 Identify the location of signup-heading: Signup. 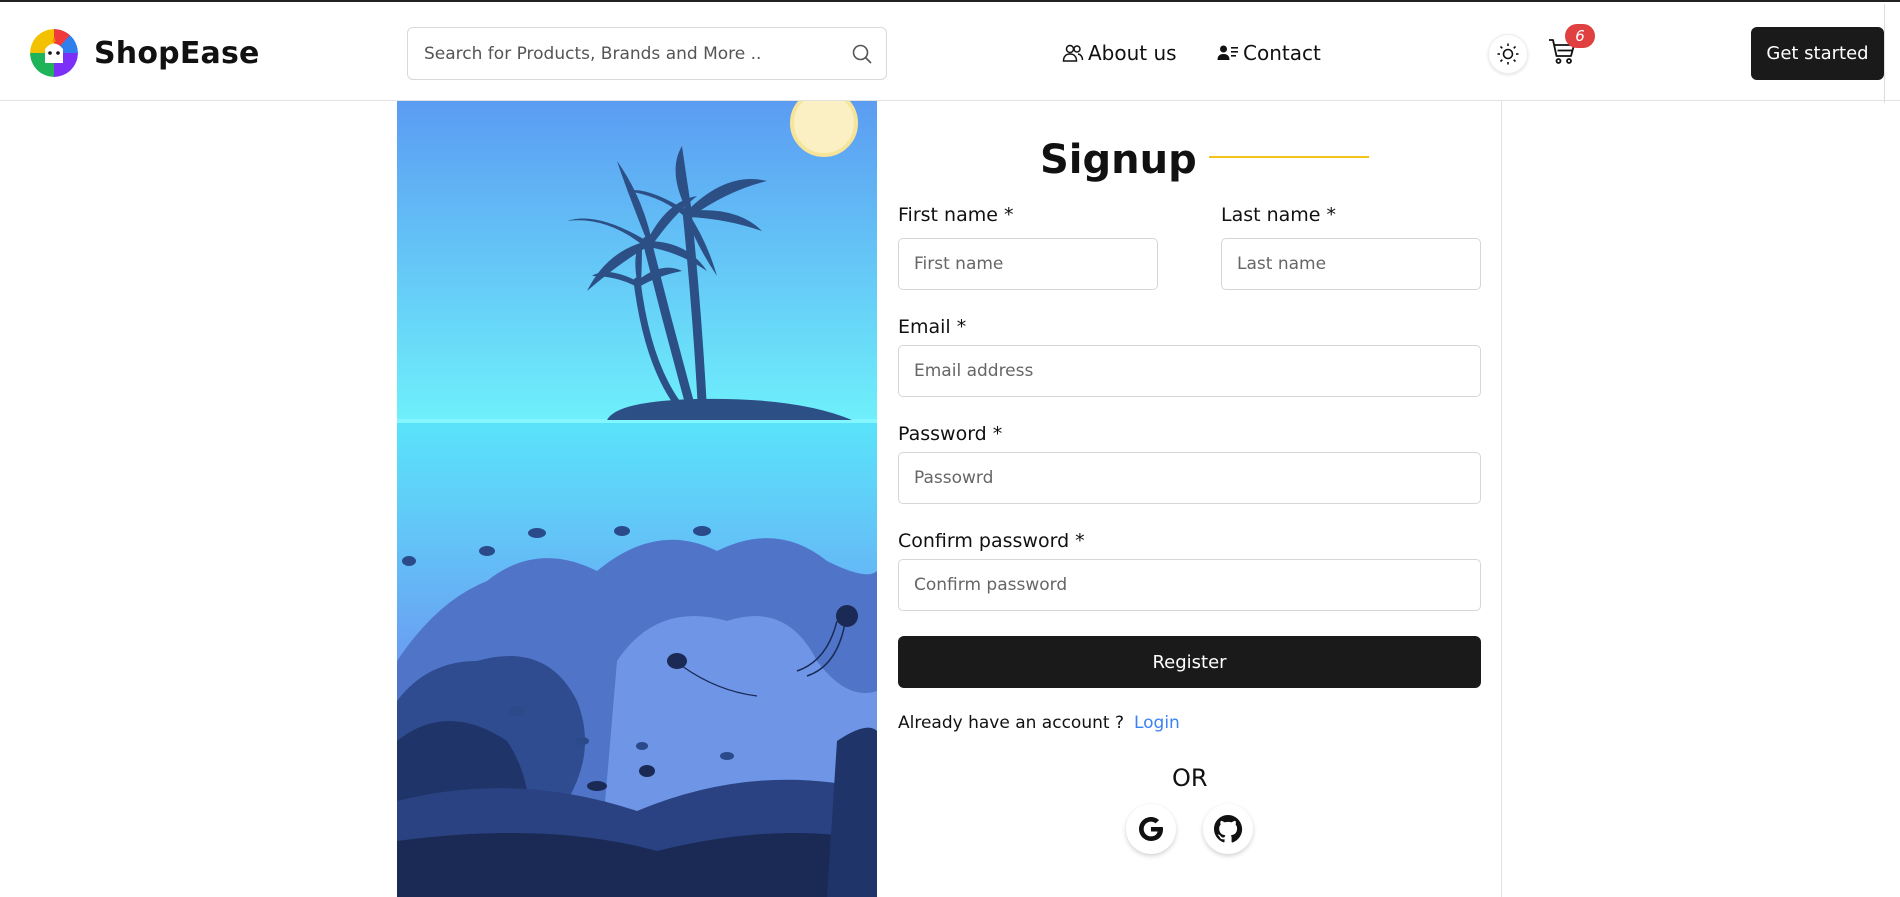
(1204, 160).